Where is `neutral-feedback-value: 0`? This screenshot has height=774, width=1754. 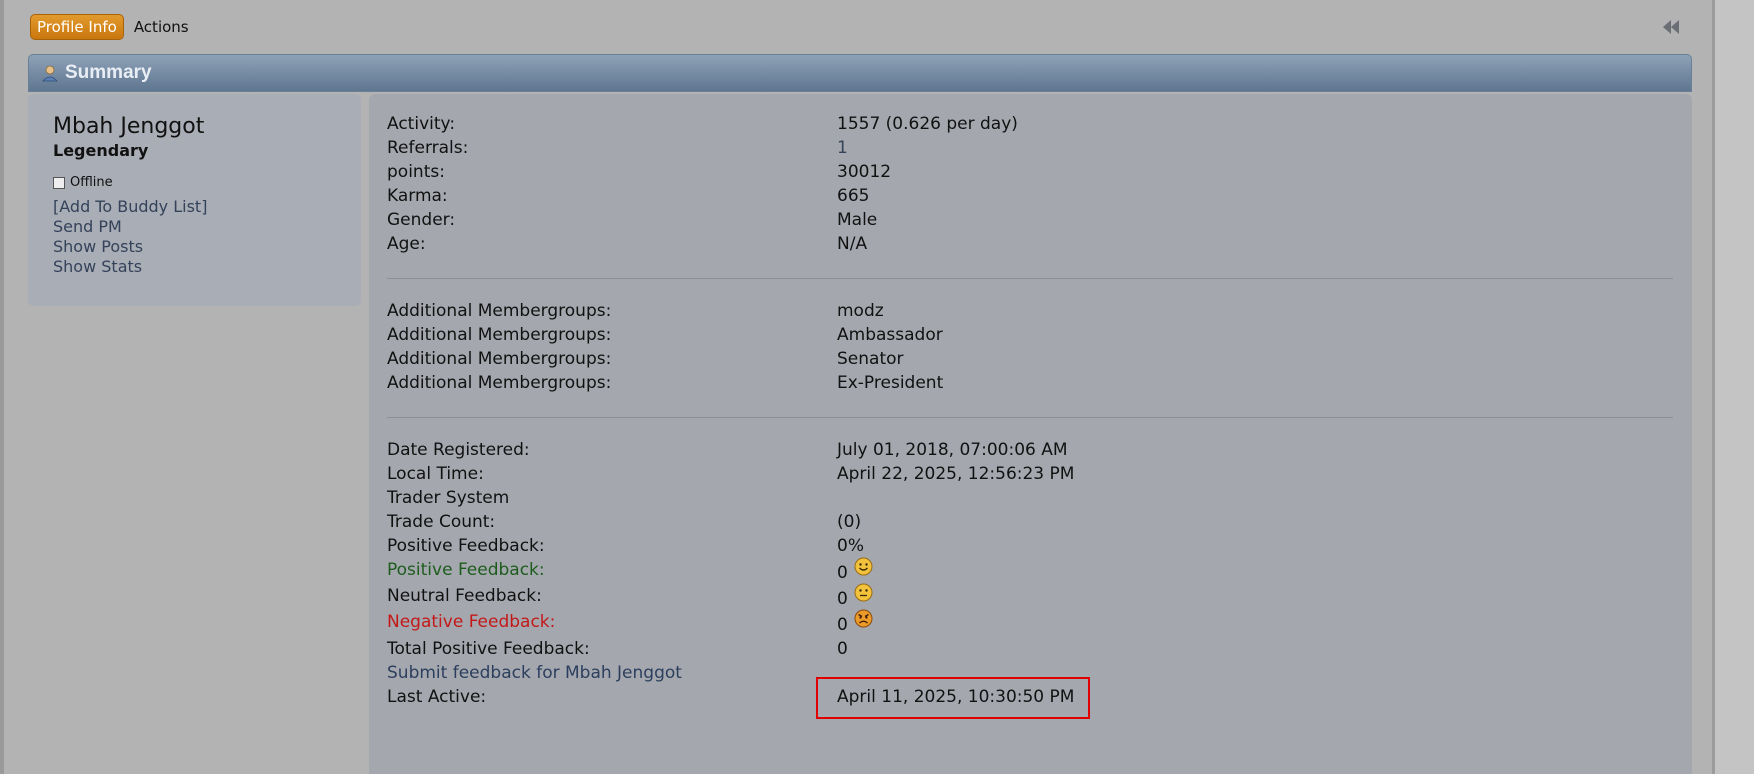 neutral-feedback-value: 0 is located at coordinates (842, 599).